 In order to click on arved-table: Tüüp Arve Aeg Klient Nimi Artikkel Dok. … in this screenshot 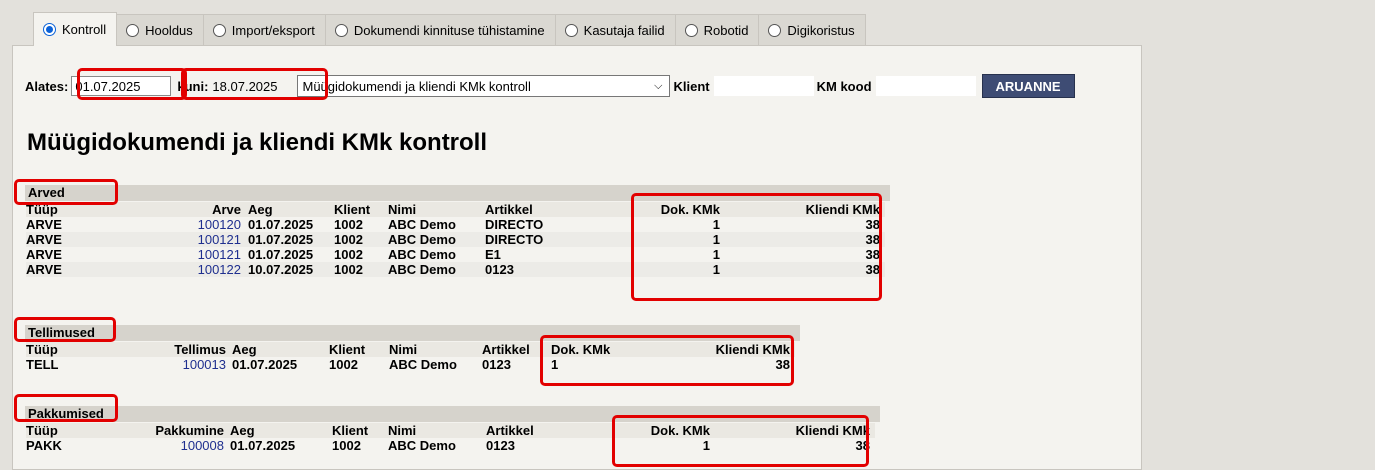, I will do `click(455, 239)`.